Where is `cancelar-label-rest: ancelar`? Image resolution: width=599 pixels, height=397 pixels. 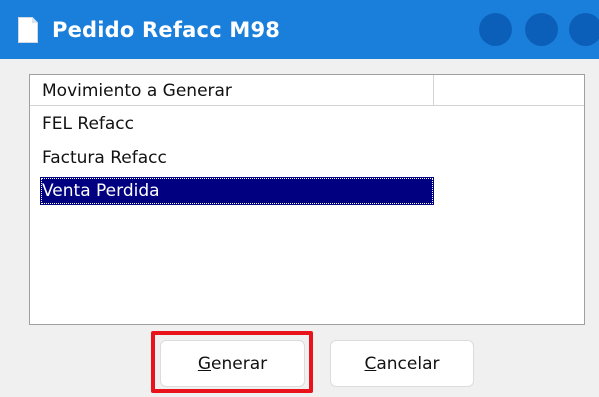 cancelar-label-rest: ancelar is located at coordinates (408, 363).